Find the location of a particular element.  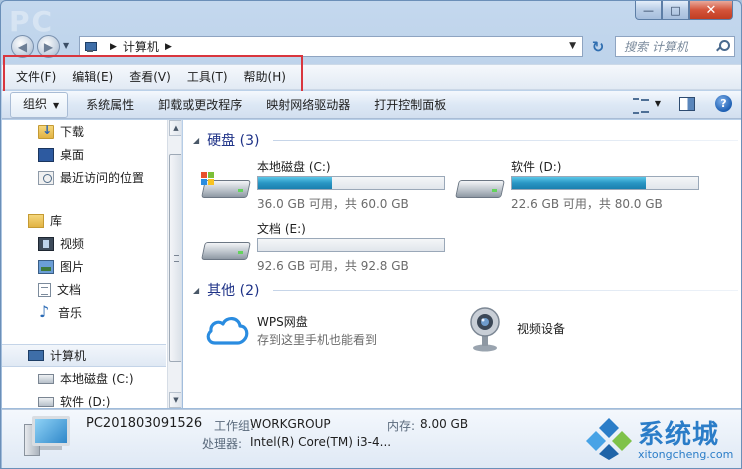

refresh-icon: ↻ is located at coordinates (598, 46).